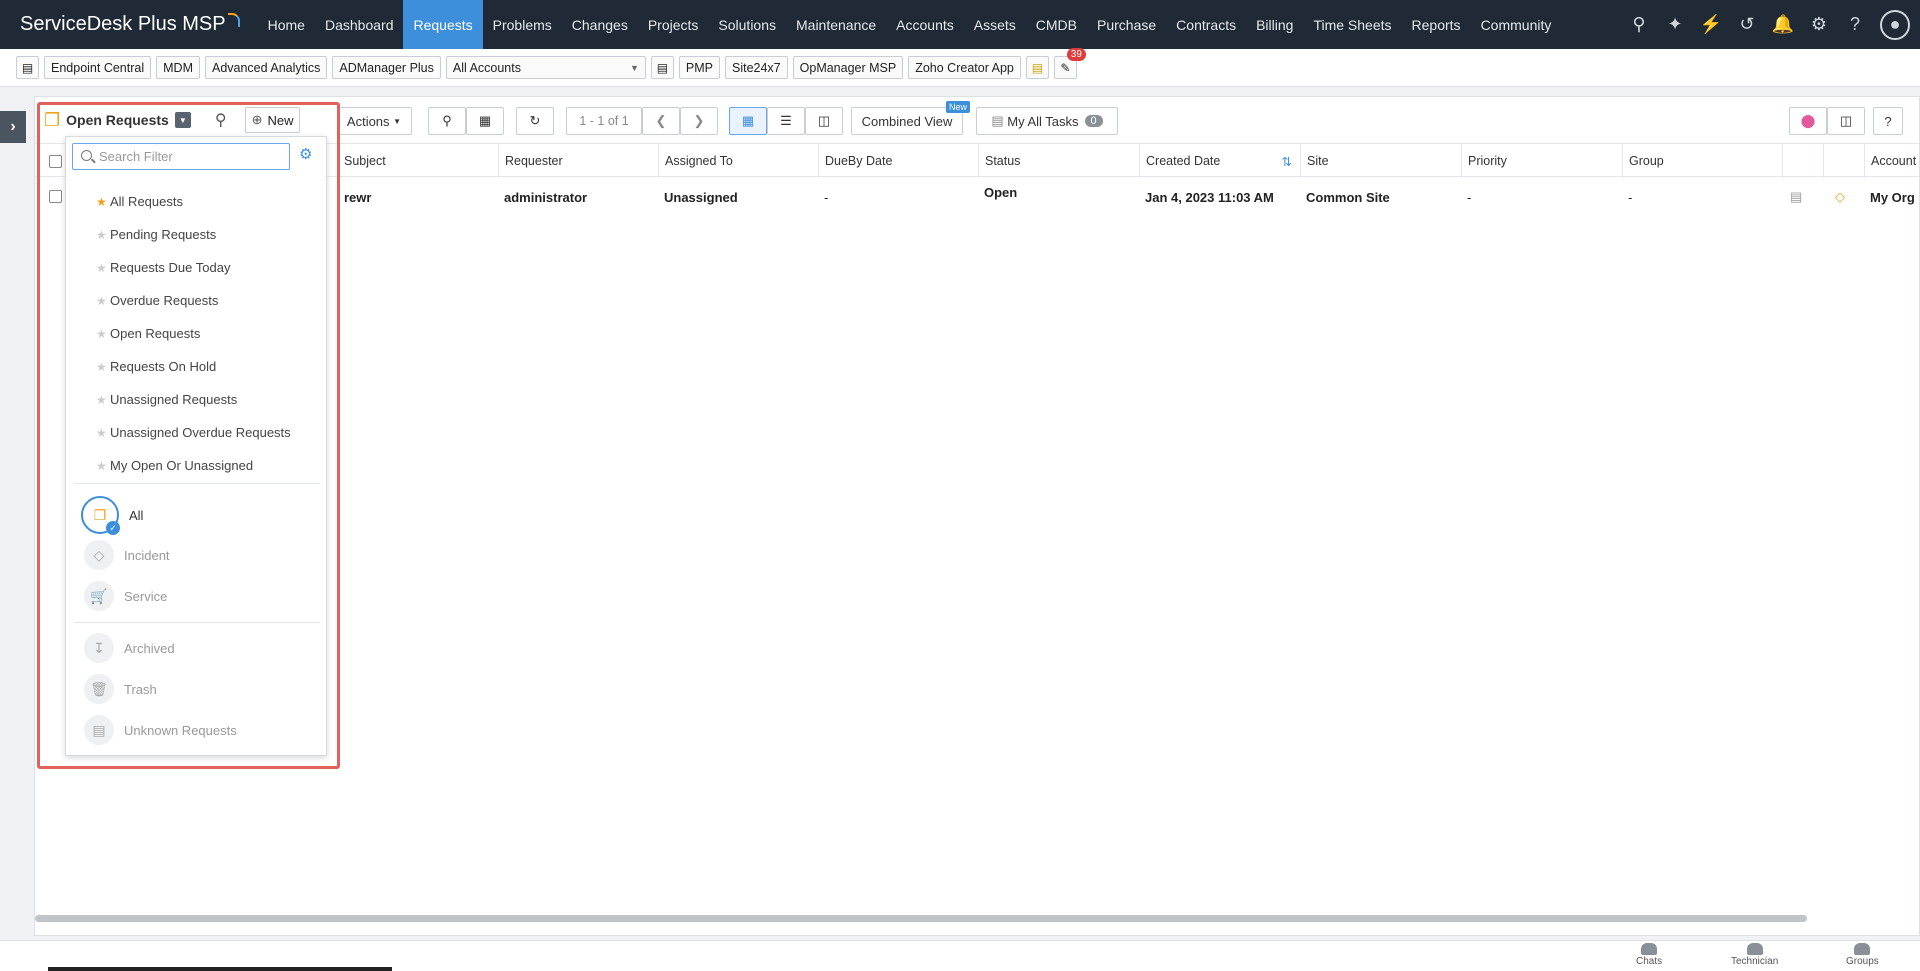 The width and height of the screenshot is (1920, 971). I want to click on filter-item-my-open-or-unassigned: ★ My Open Or Unassigned, so click(196, 465).